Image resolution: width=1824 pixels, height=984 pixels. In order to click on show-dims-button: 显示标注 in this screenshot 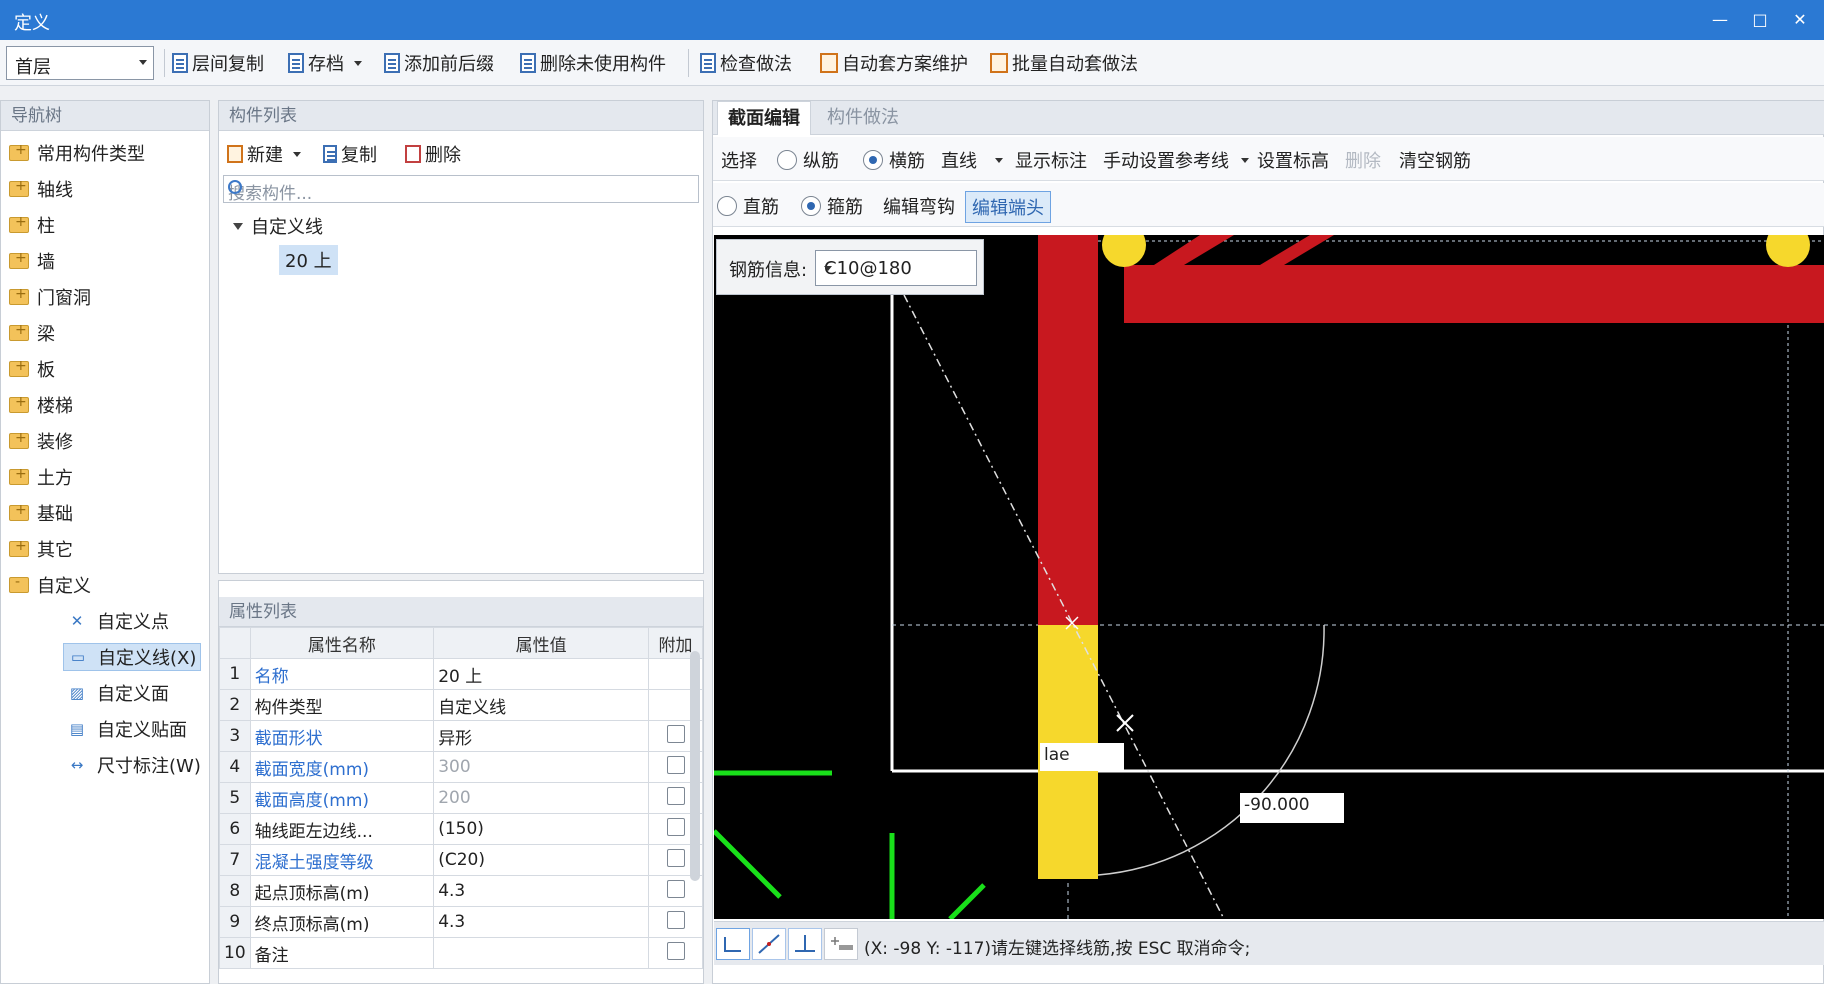, I will do `click(1051, 160)`.